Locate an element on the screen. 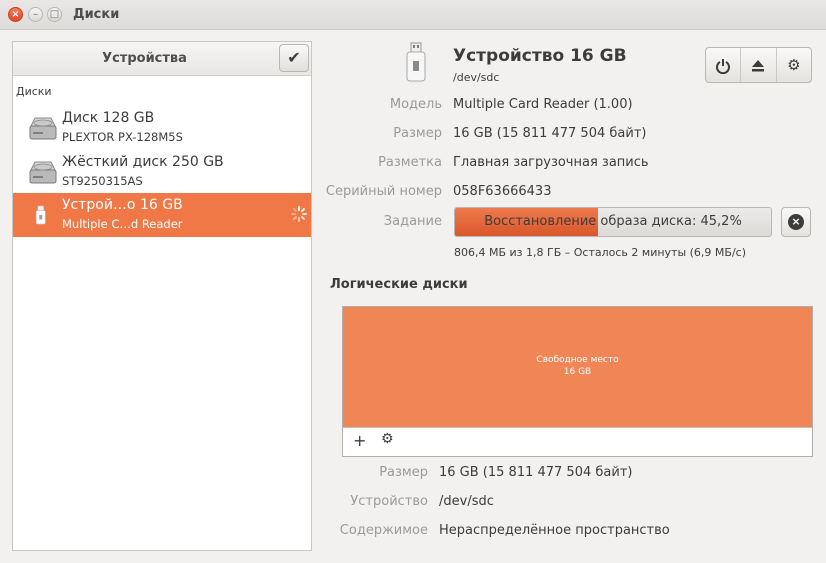  device-subtitle: PLEXTOR PX-128M5S is located at coordinates (122, 137).